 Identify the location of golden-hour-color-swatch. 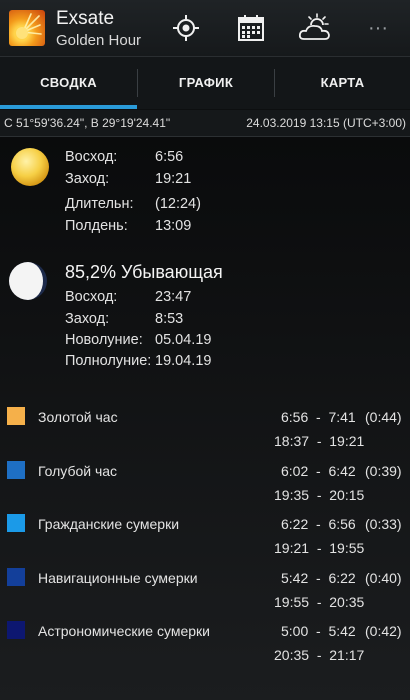
(16, 416).